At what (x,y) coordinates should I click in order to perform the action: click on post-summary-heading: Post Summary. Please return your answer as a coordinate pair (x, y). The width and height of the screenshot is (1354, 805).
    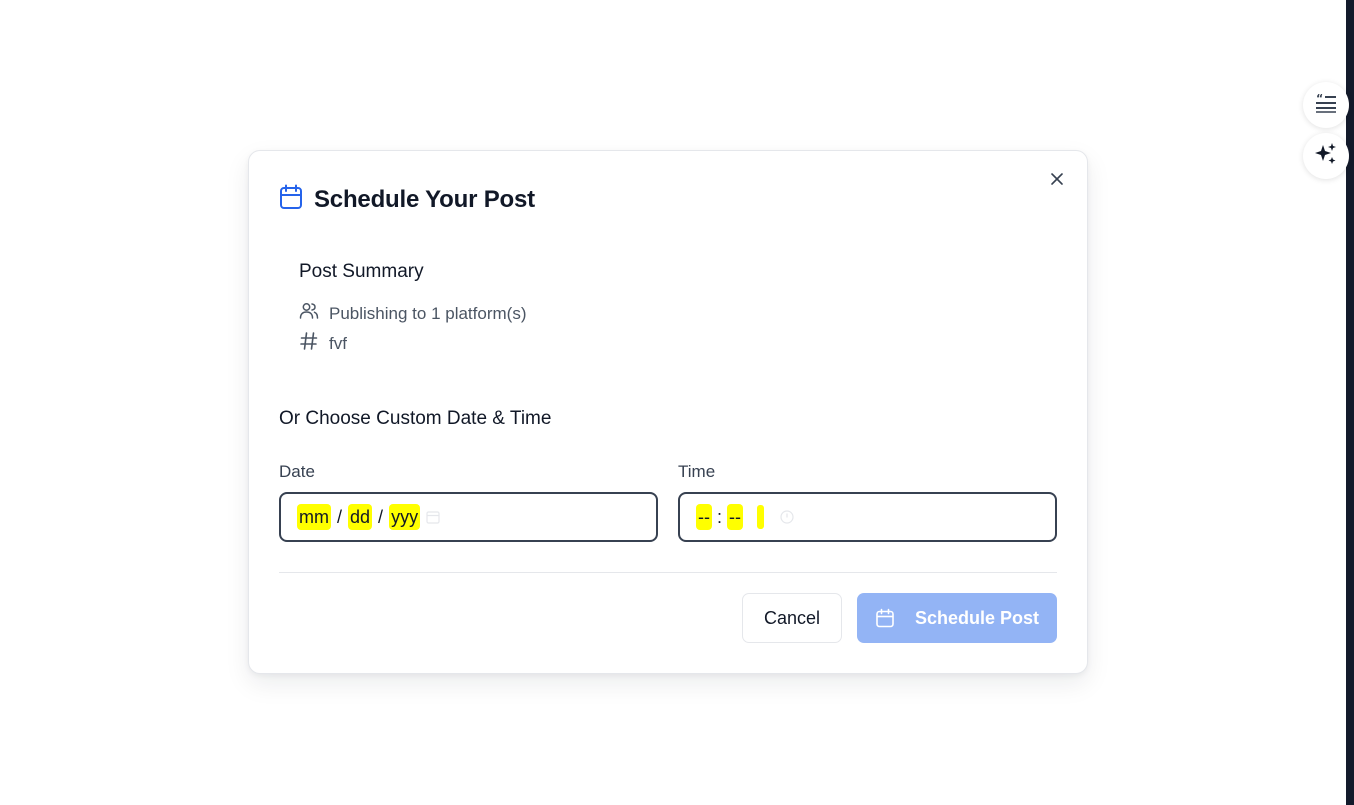
    Looking at the image, I should click on (361, 271).